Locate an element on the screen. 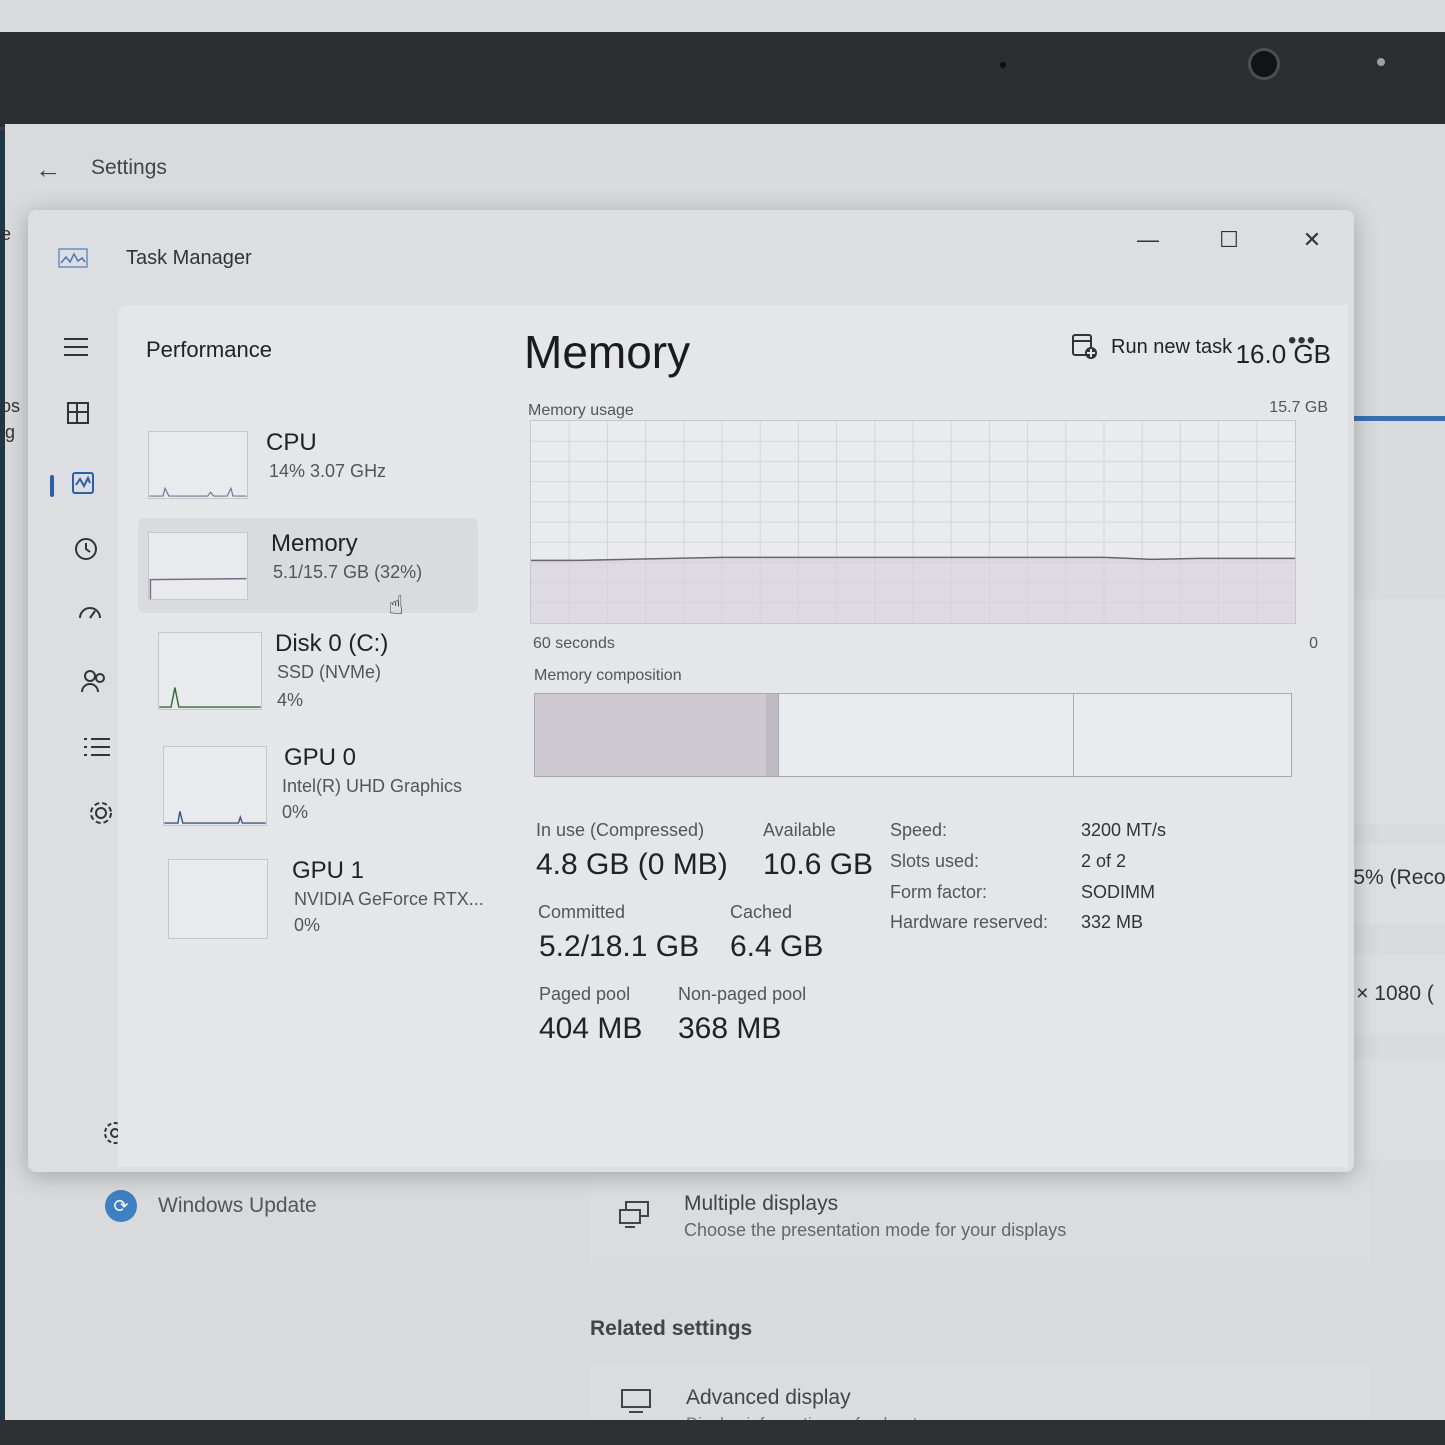  resource-stat: 5.1/15.7 GB (32%) is located at coordinates (348, 572).